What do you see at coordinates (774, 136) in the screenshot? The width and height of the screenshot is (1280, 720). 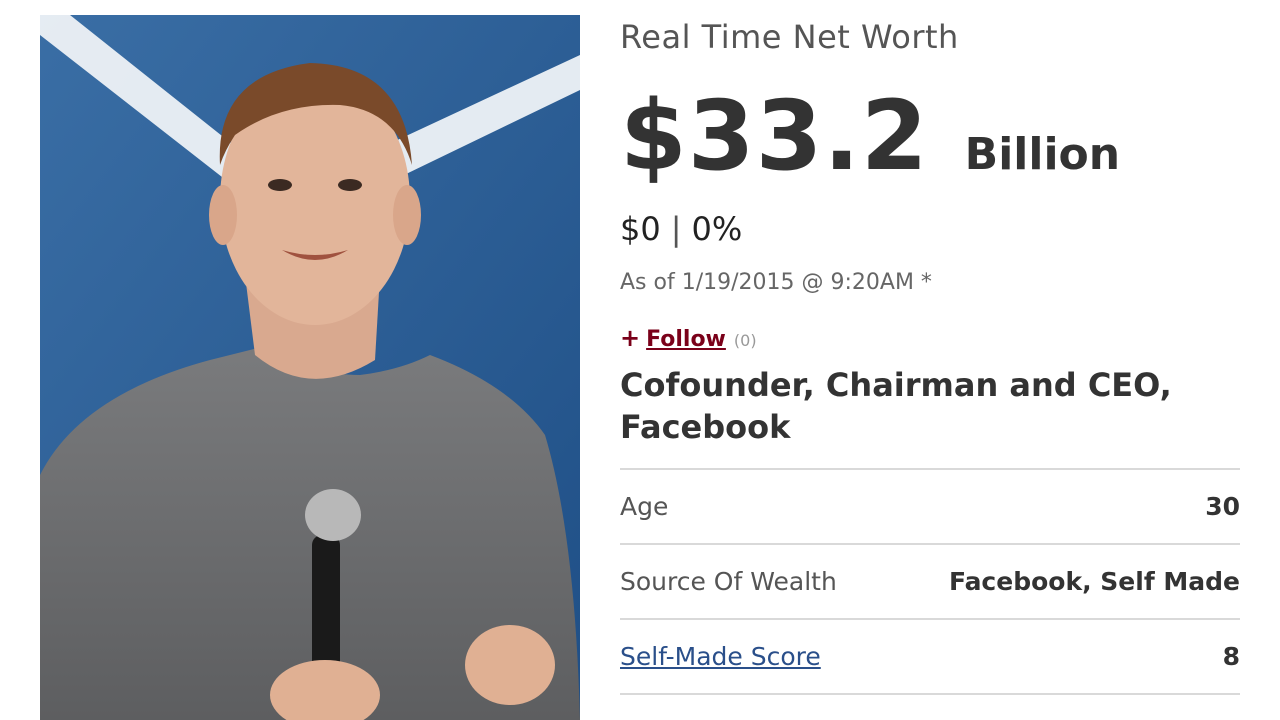 I see `net-worth-amount: $33.2` at bounding box center [774, 136].